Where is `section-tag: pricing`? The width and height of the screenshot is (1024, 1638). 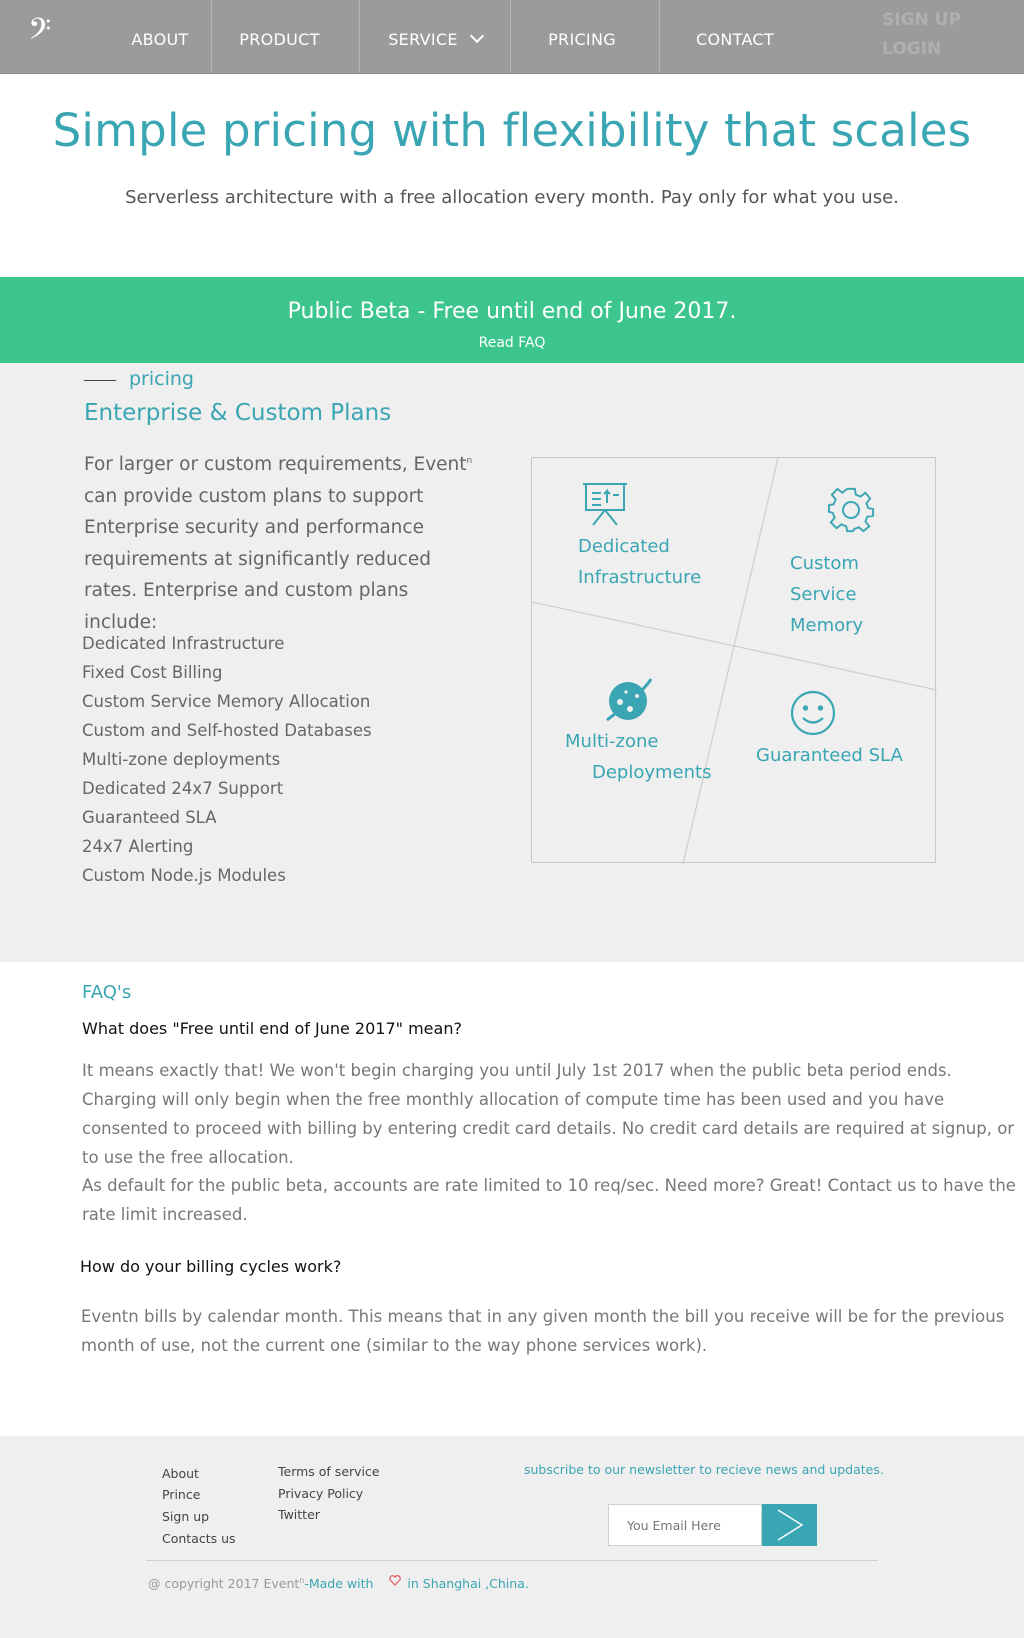 section-tag: pricing is located at coordinates (161, 379).